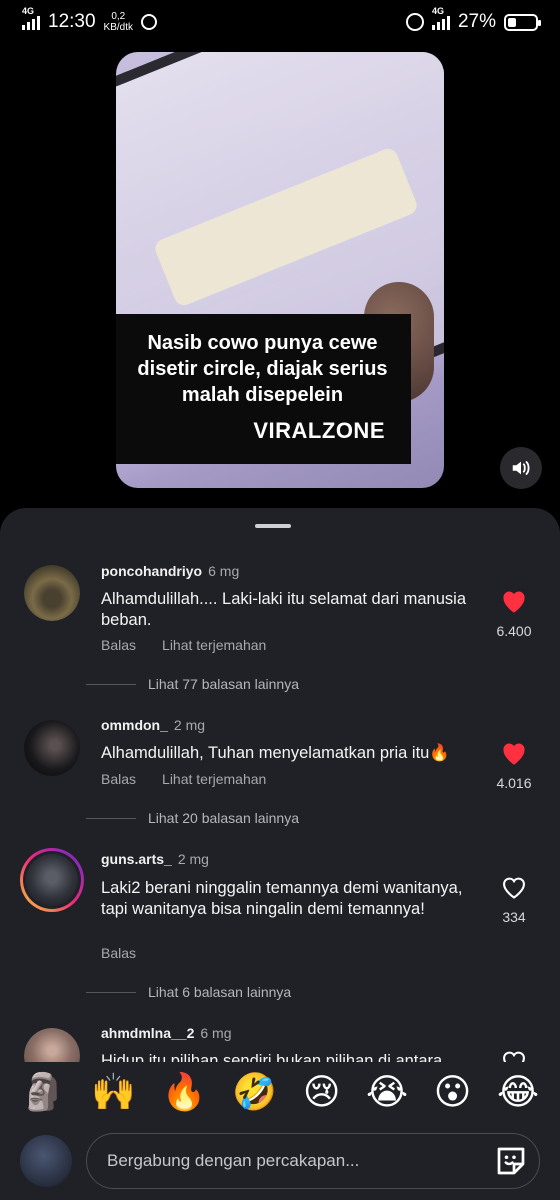 The width and height of the screenshot is (560, 1200). What do you see at coordinates (522, 22) in the screenshot?
I see `battery-icon` at bounding box center [522, 22].